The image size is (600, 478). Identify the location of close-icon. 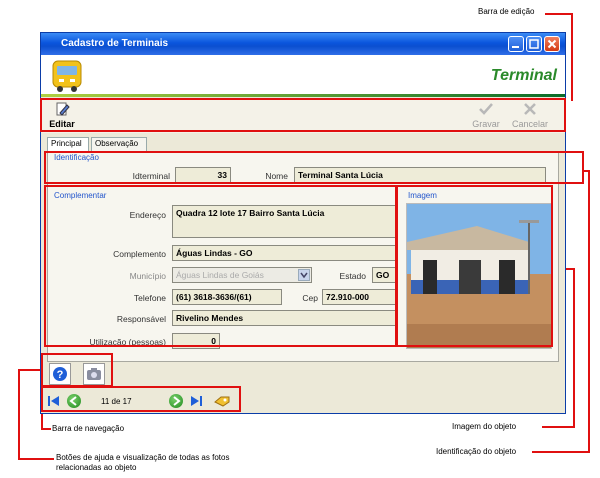
(552, 44).